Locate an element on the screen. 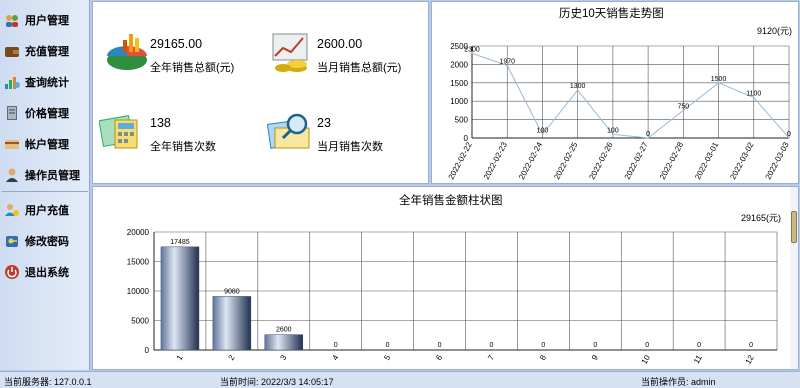  sidebar-item-recharge-management: 充值管理 is located at coordinates (46, 51).